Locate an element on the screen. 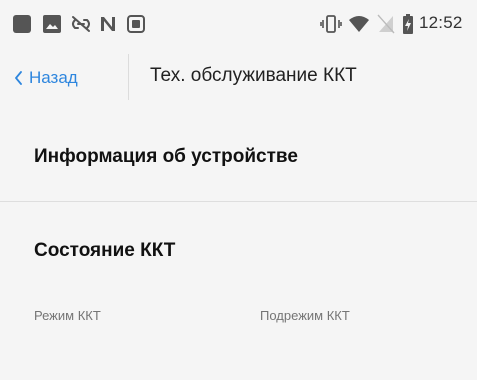 Image resolution: width=477 pixels, height=380 pixels. navigation-bar: Назад Тех. обслуживание ККТ is located at coordinates (238, 77).